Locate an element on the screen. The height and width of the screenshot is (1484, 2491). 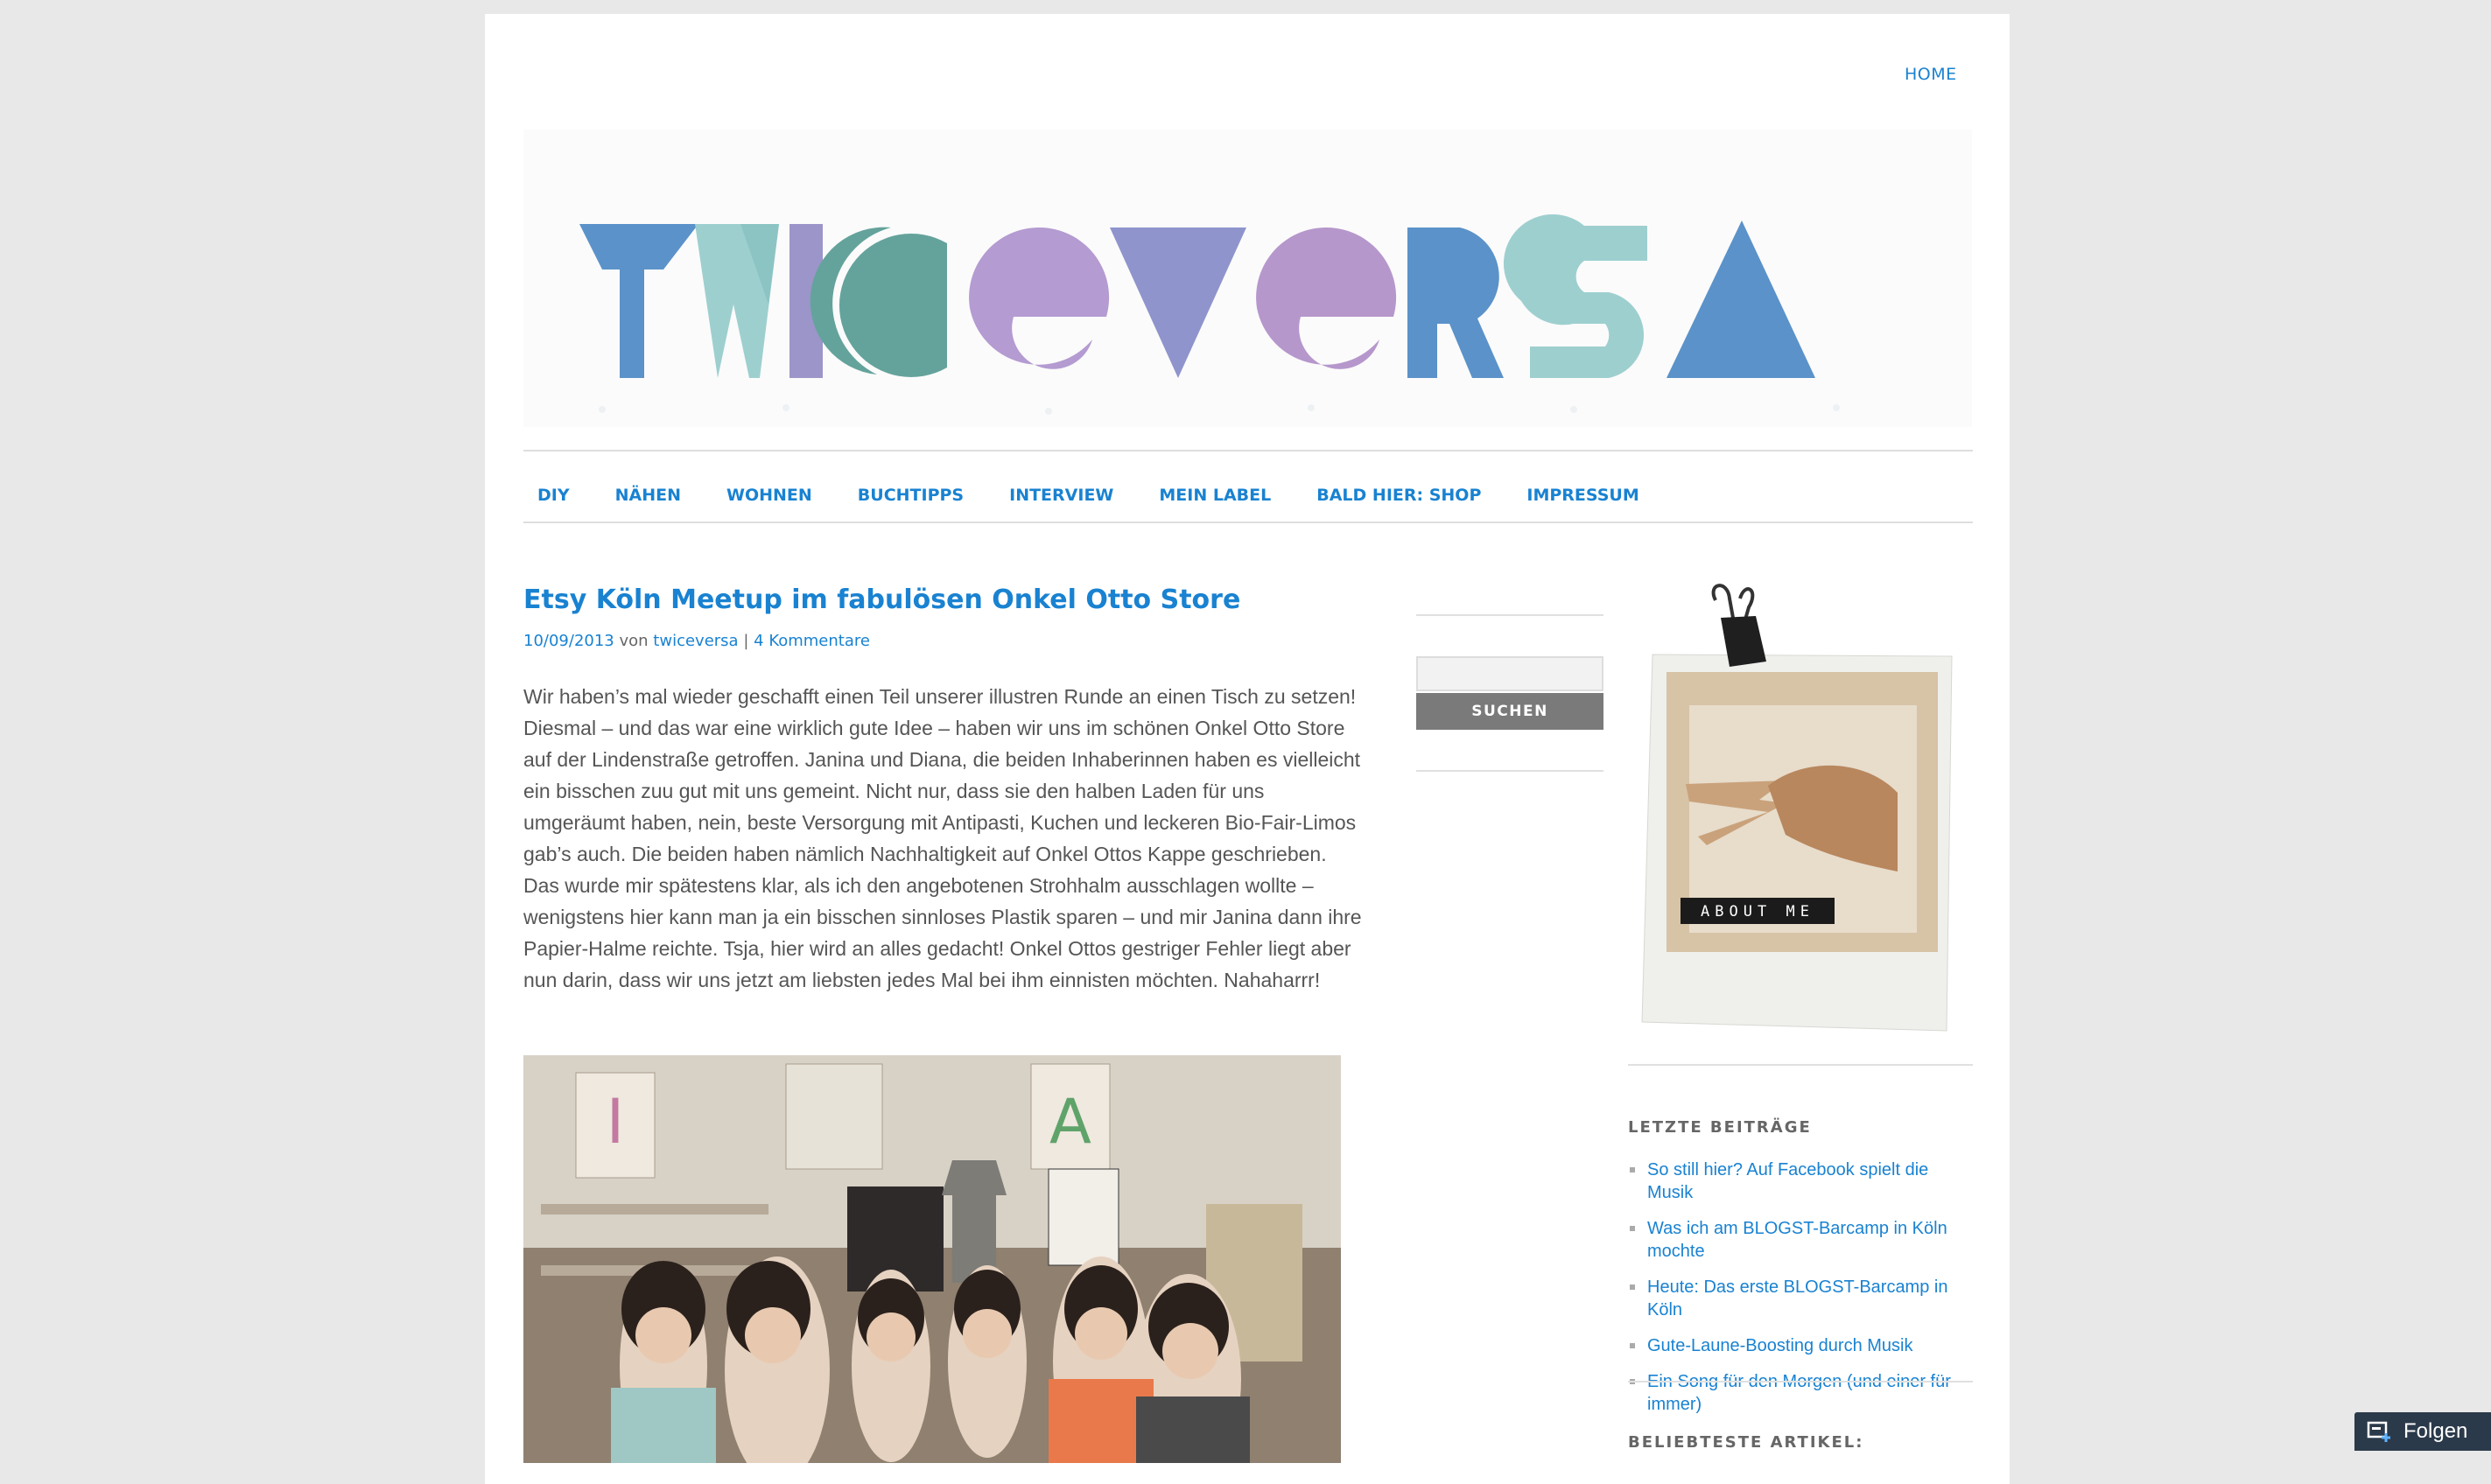
recent-post-link: Heute: Das erste BLOGST-Barcamp in Köln is located at coordinates (1797, 1299).